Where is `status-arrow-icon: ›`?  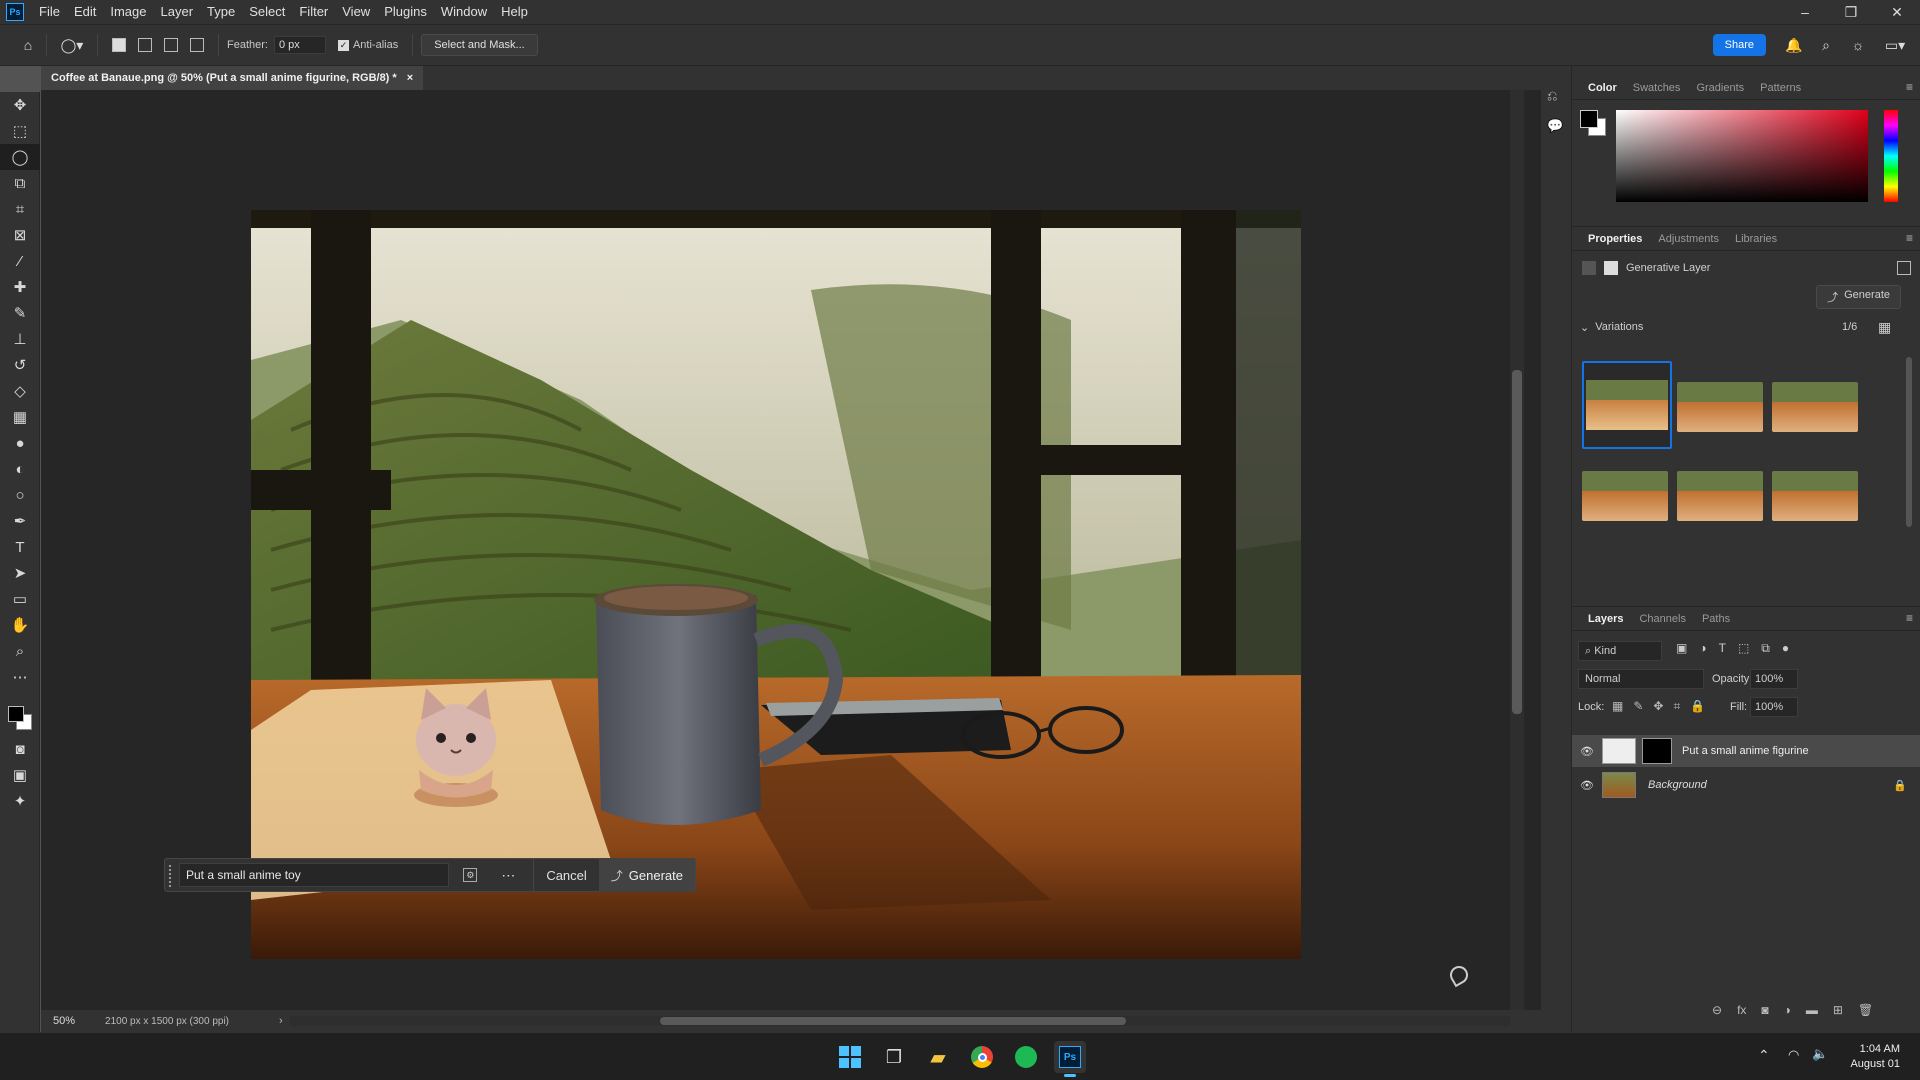
status-arrow-icon: › is located at coordinates (281, 1021).